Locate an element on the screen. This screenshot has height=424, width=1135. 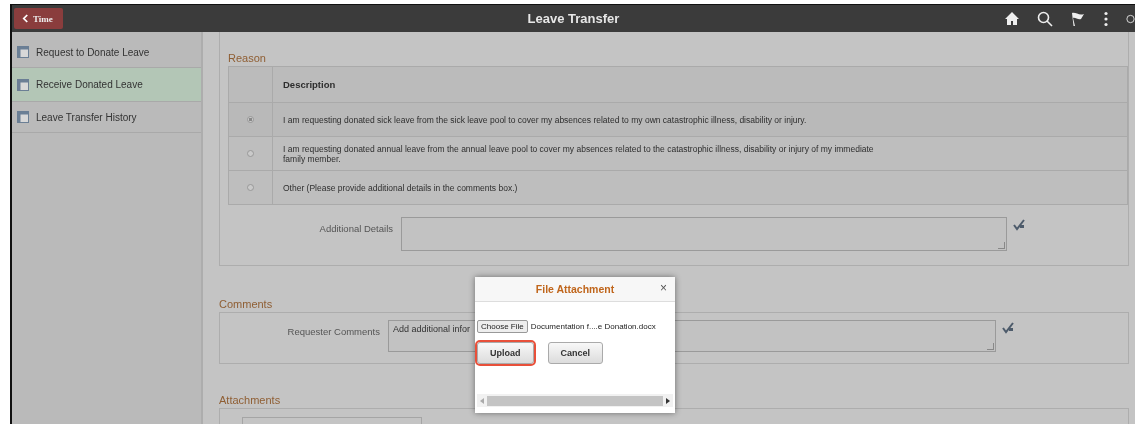
more-icon is located at coordinates (1106, 18).